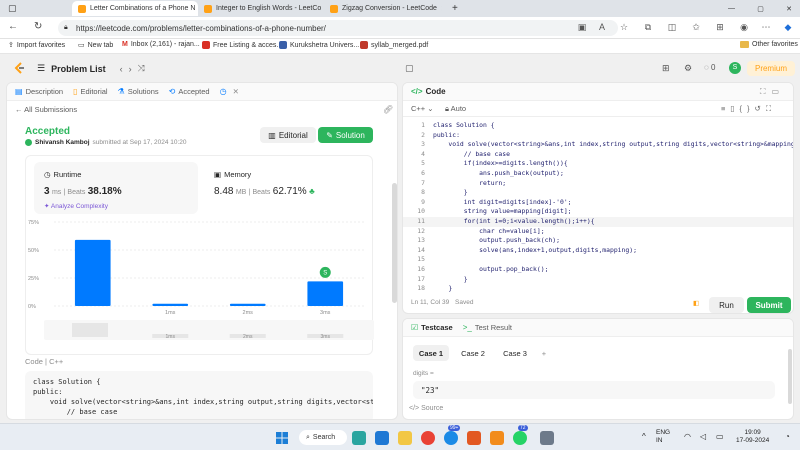 This screenshot has height=450, width=800. I want to click on app-icon, so click(547, 438).